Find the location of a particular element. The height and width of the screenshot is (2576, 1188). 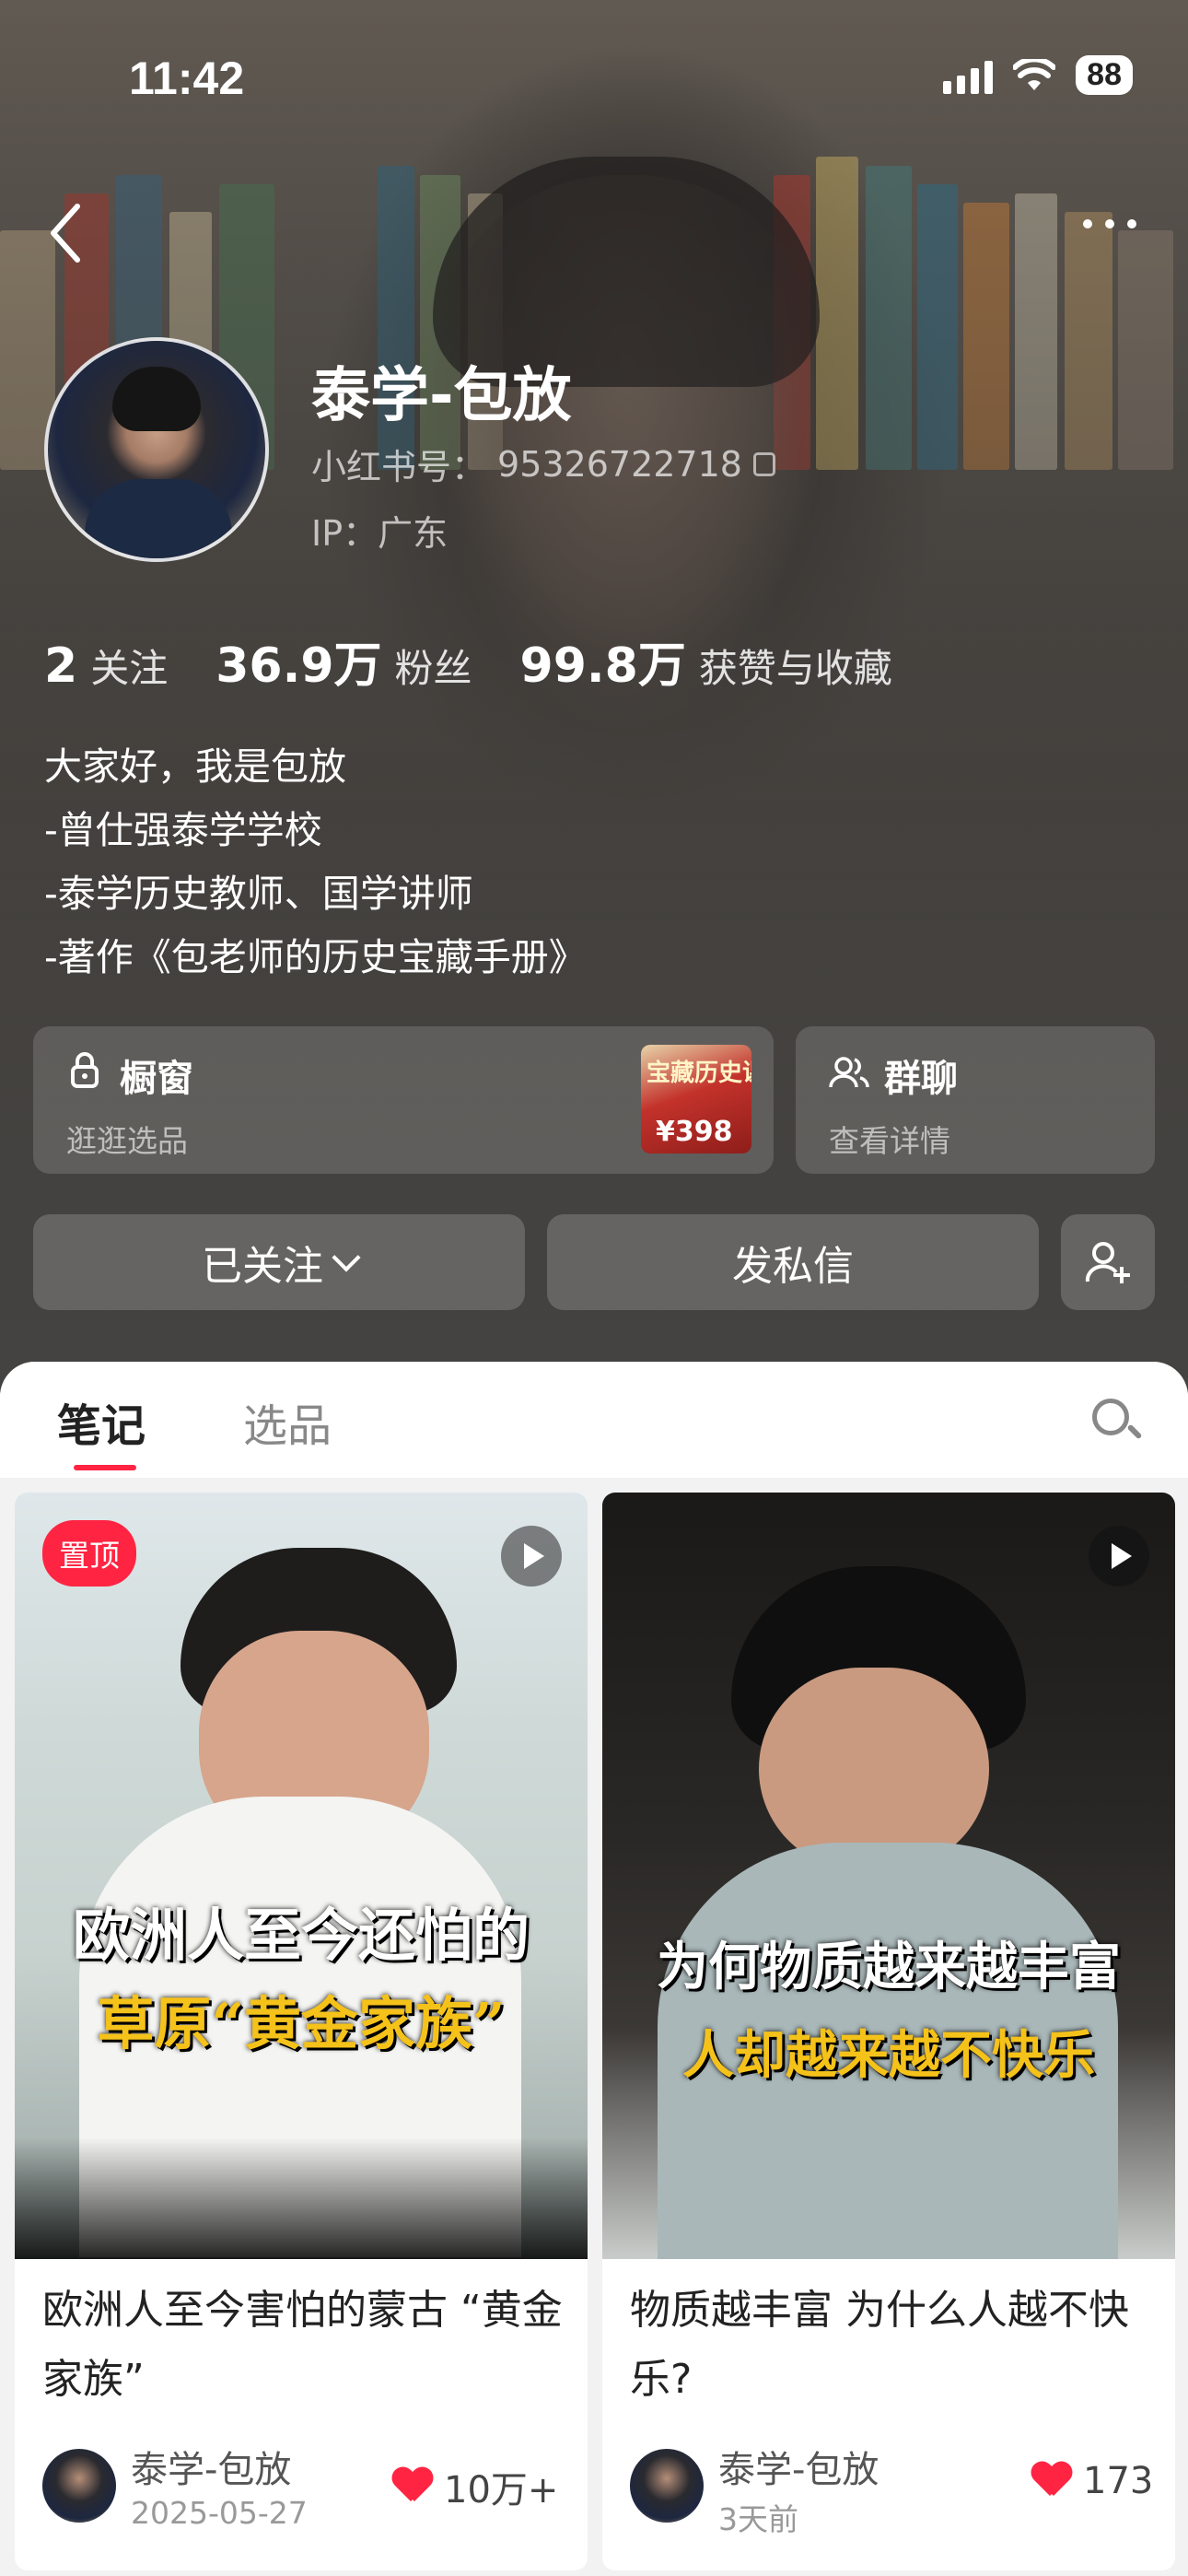

shop-product-thumbnail: 宝藏历史课 ¥398 is located at coordinates (696, 1099).